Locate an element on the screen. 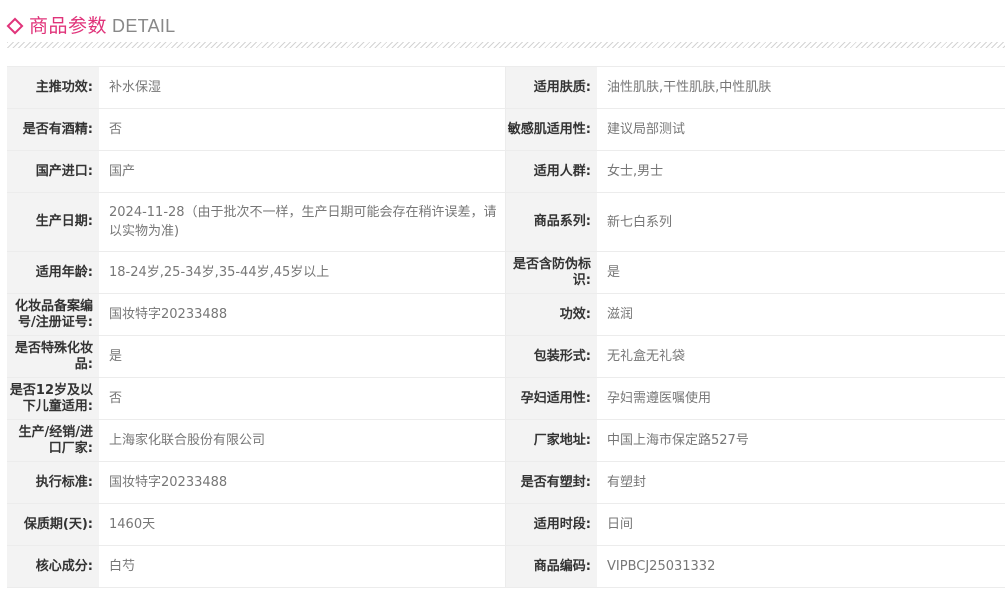 The height and width of the screenshot is (594, 1008). param-label: 是否含防伪标识: is located at coordinates (551, 272).